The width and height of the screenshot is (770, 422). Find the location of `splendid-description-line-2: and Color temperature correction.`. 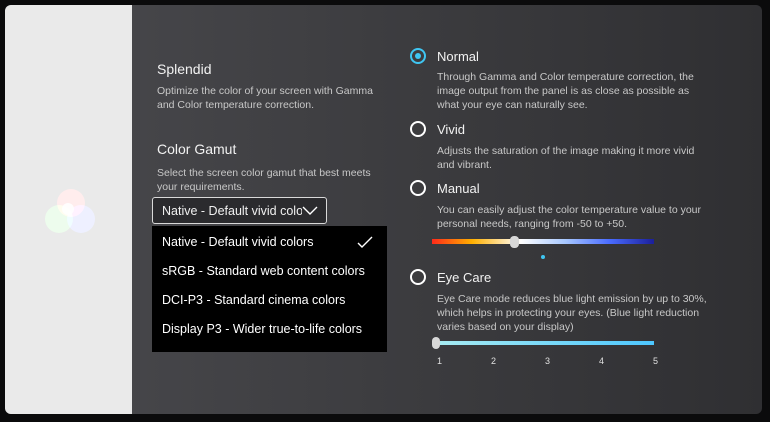

splendid-description-line-2: and Color temperature correction. is located at coordinates (235, 105).